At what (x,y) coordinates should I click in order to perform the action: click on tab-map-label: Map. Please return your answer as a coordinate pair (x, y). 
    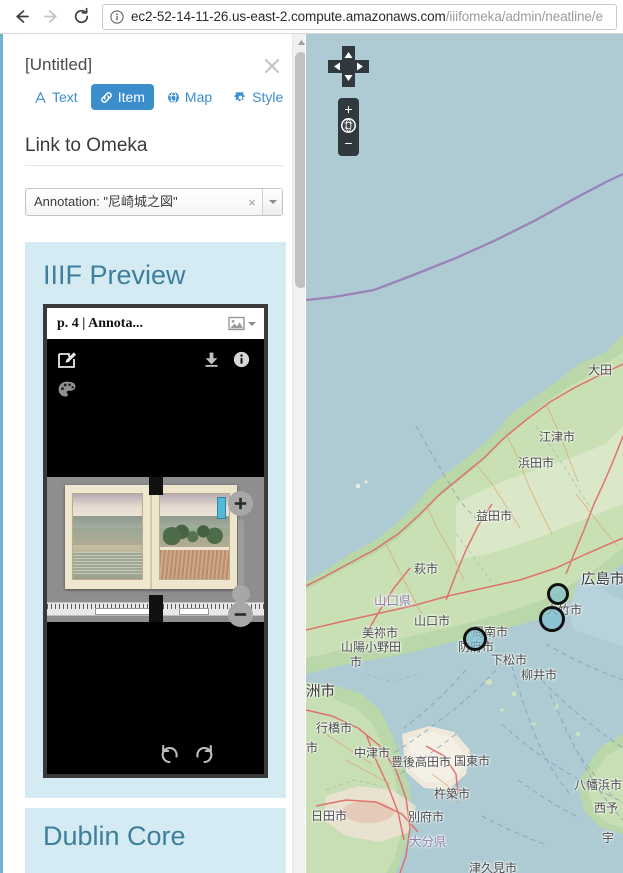
    Looking at the image, I should click on (198, 97).